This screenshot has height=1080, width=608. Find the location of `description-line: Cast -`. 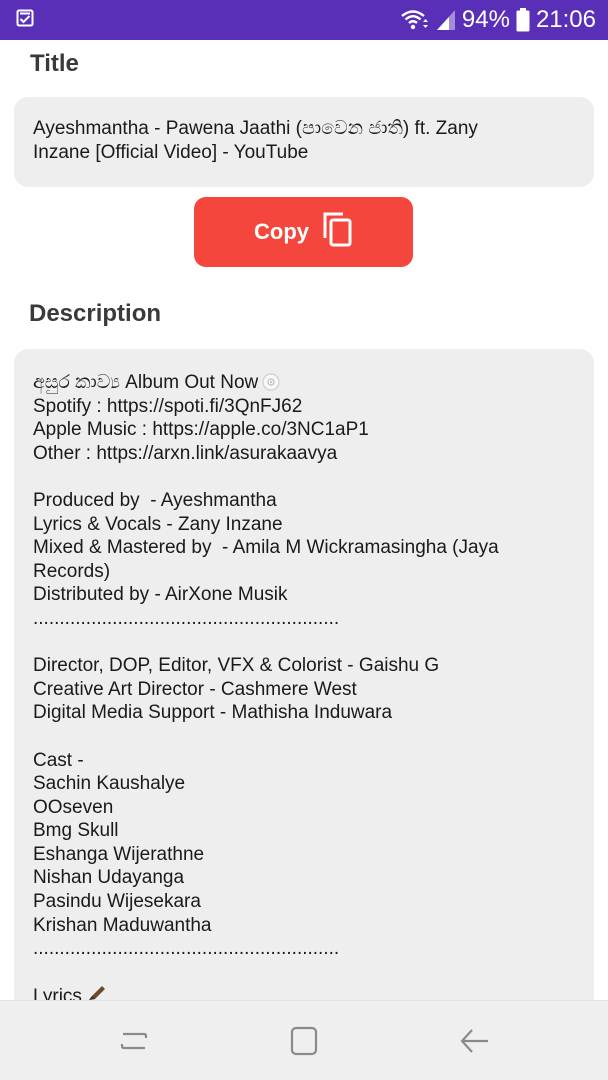

description-line: Cast - is located at coordinates (58, 760).